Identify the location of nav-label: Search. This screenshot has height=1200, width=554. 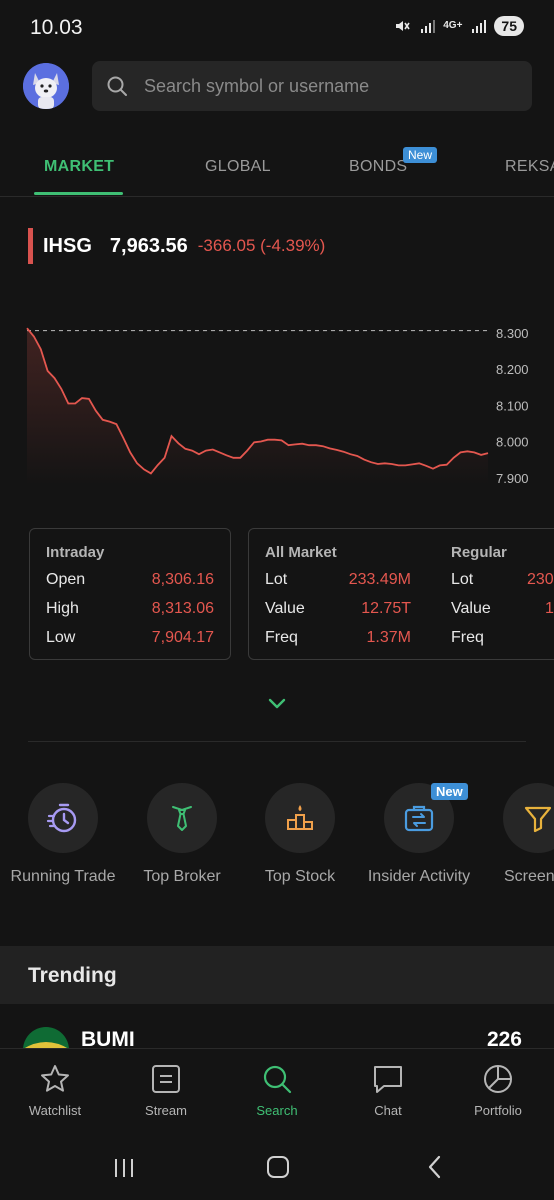
(277, 1110).